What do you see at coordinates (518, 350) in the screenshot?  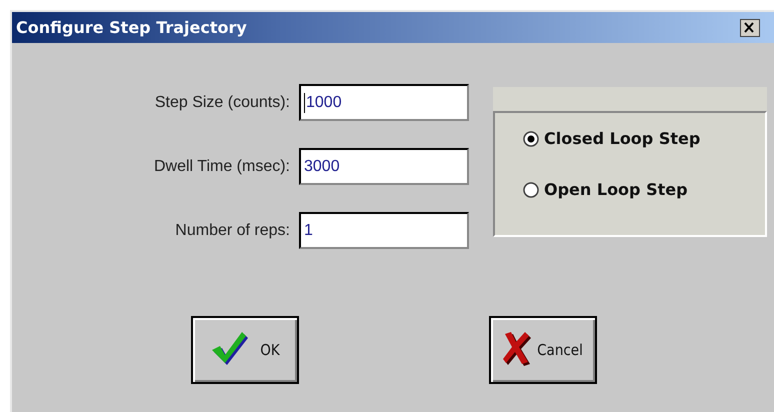 I see `cross-icon` at bounding box center [518, 350].